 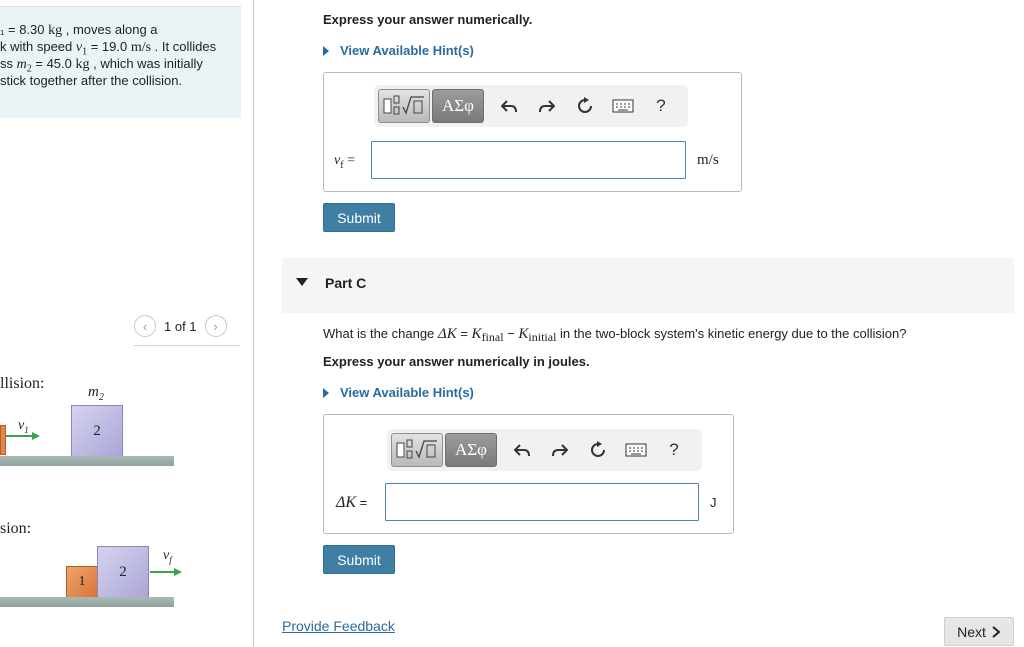 What do you see at coordinates (91, 80) in the screenshot?
I see `problem-line-4: stick together after the collision.` at bounding box center [91, 80].